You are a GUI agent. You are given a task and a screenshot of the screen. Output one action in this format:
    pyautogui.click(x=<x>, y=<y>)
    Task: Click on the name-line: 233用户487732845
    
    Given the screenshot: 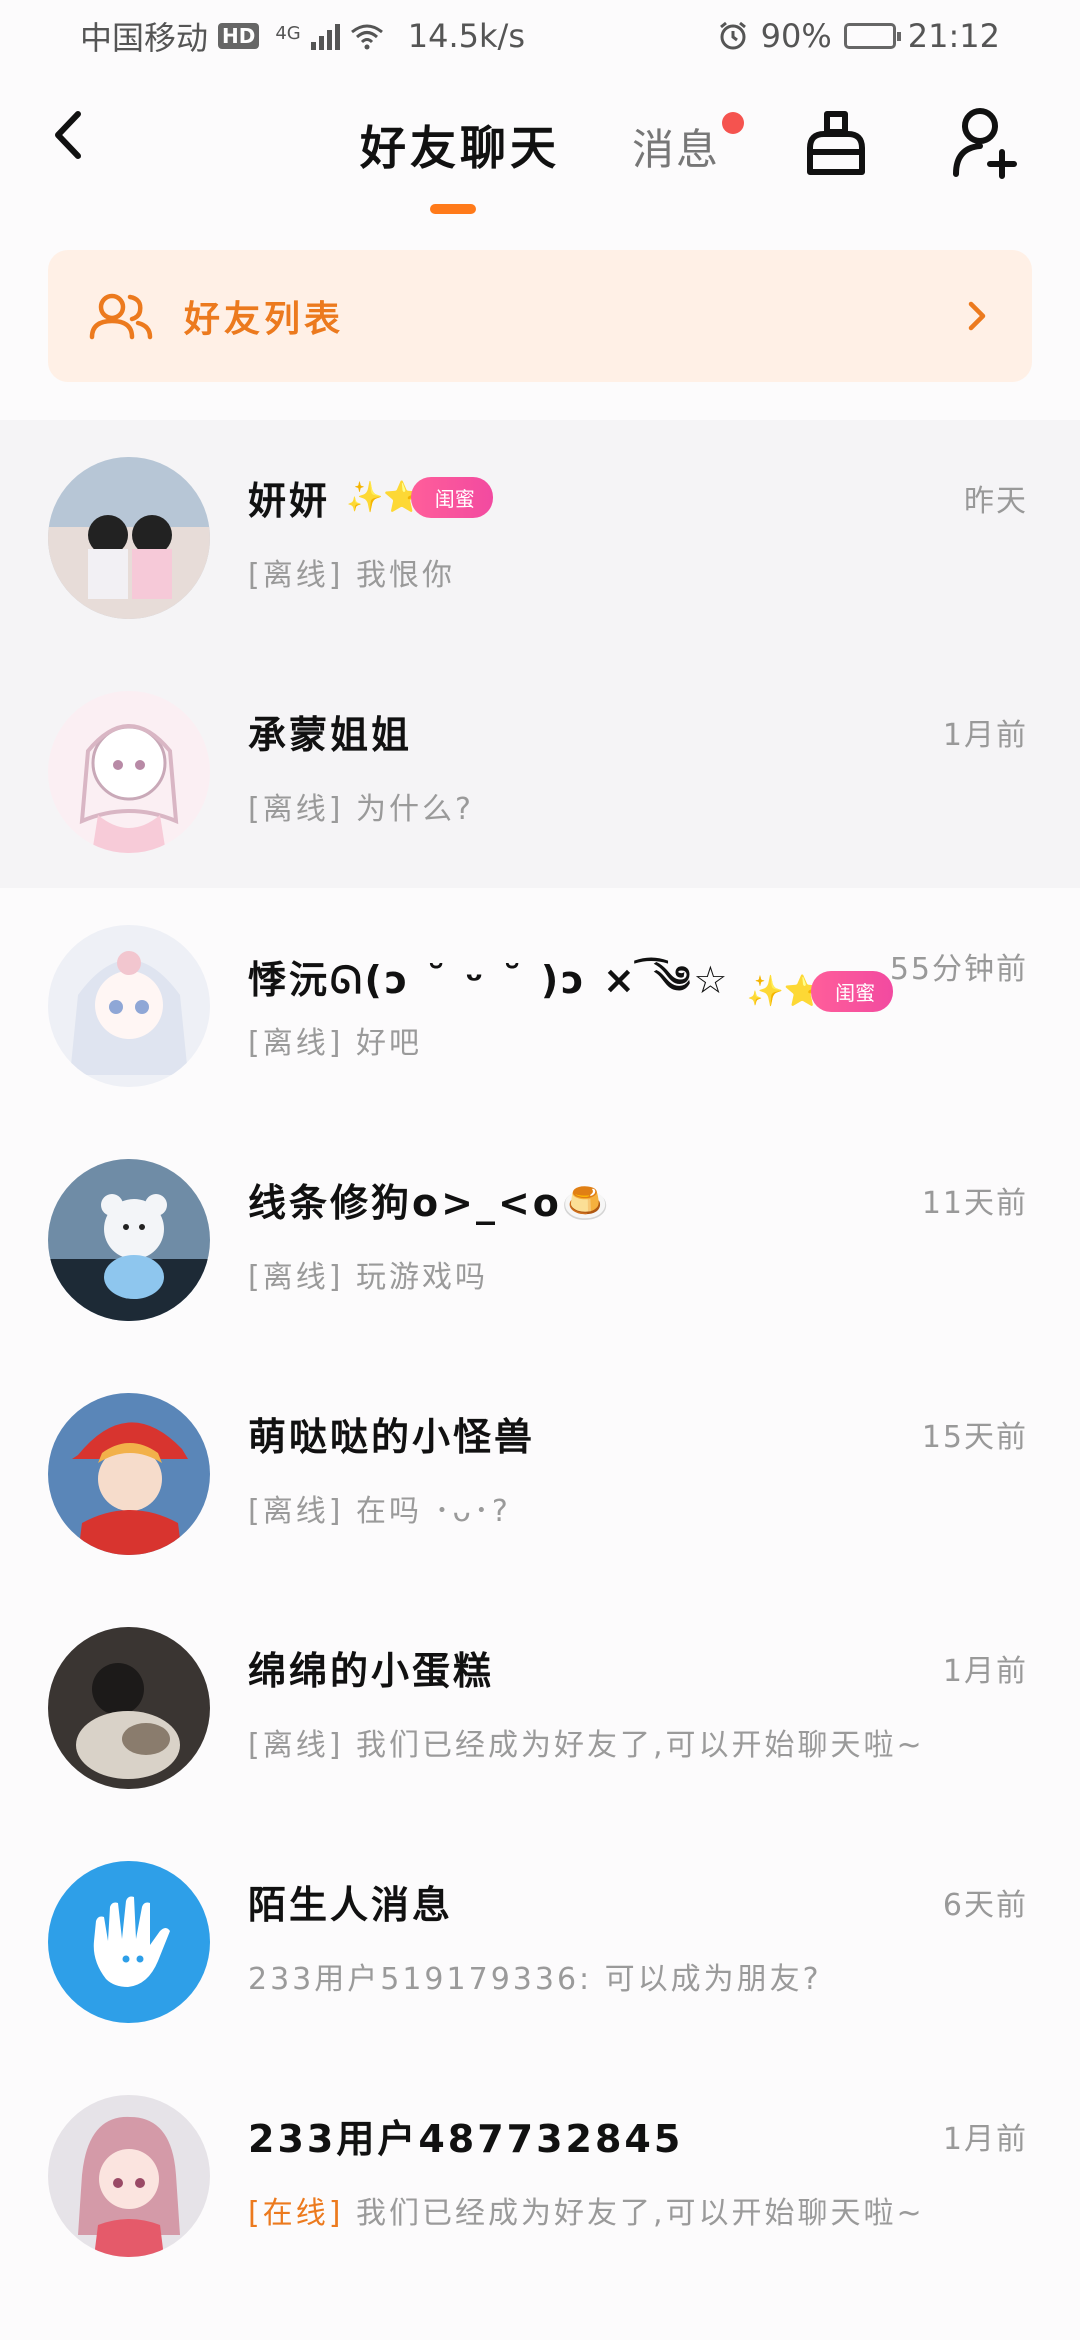 What is the action you would take?
    pyautogui.click(x=465, y=2135)
    